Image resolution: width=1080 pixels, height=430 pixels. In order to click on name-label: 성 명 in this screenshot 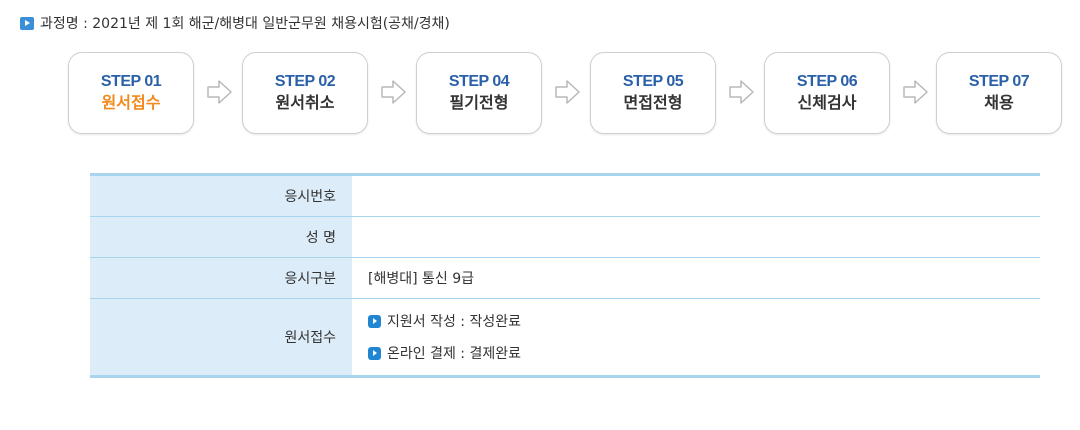, I will do `click(221, 237)`.